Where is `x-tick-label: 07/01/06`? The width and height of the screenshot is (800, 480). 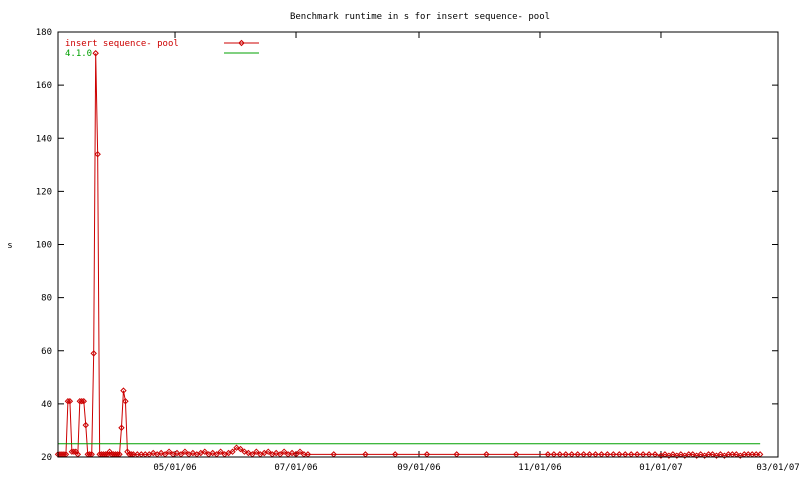
x-tick-label: 07/01/06 is located at coordinates (295, 468).